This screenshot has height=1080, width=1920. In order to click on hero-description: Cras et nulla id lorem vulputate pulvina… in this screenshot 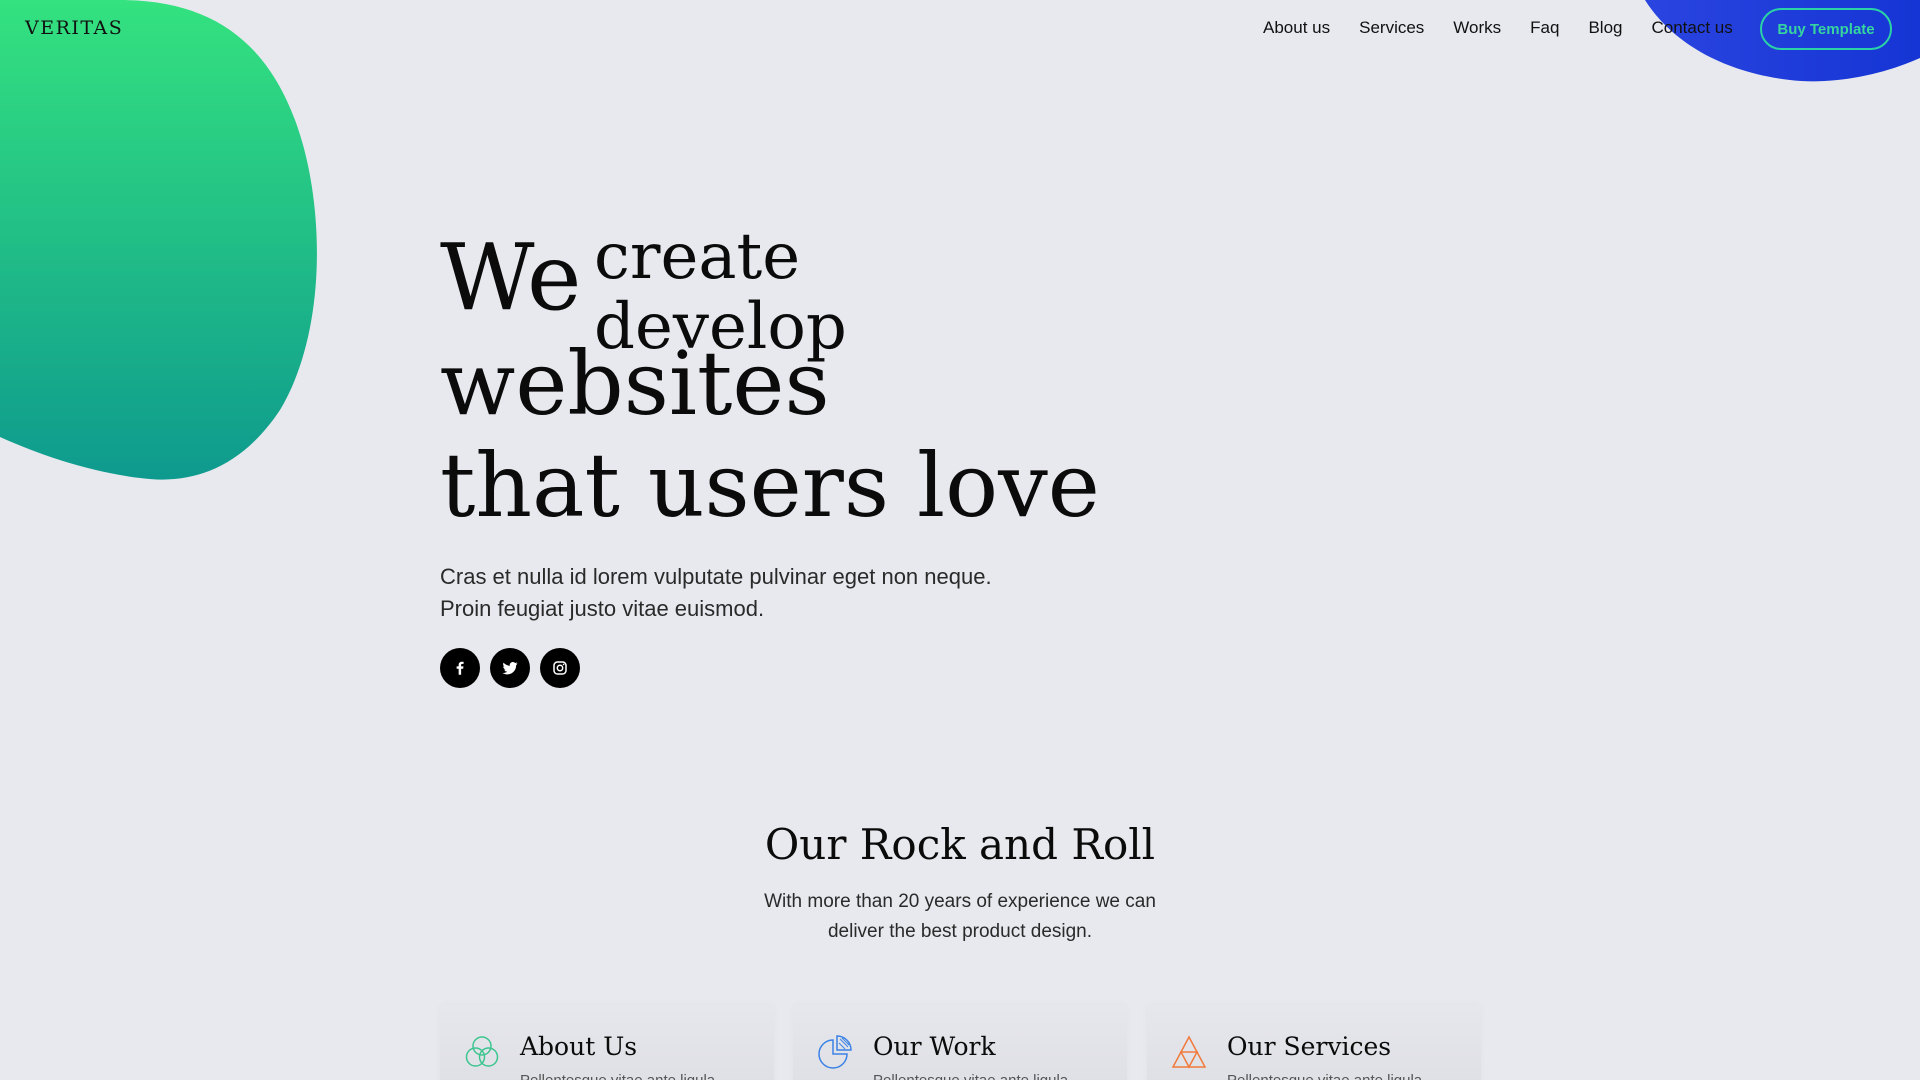, I will do `click(716, 592)`.